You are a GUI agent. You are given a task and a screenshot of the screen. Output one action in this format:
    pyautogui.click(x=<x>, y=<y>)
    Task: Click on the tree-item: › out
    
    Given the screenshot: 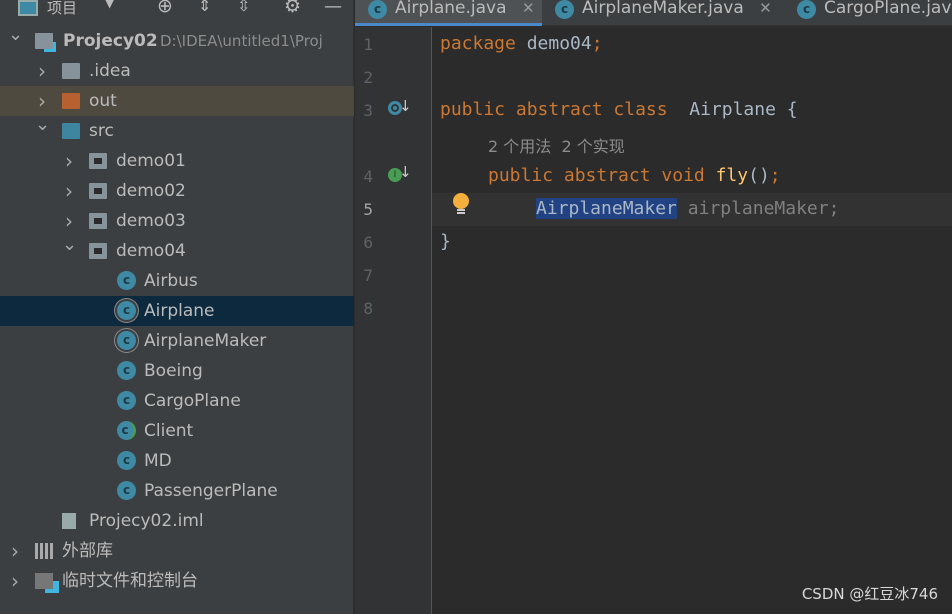 What is the action you would take?
    pyautogui.click(x=177, y=101)
    